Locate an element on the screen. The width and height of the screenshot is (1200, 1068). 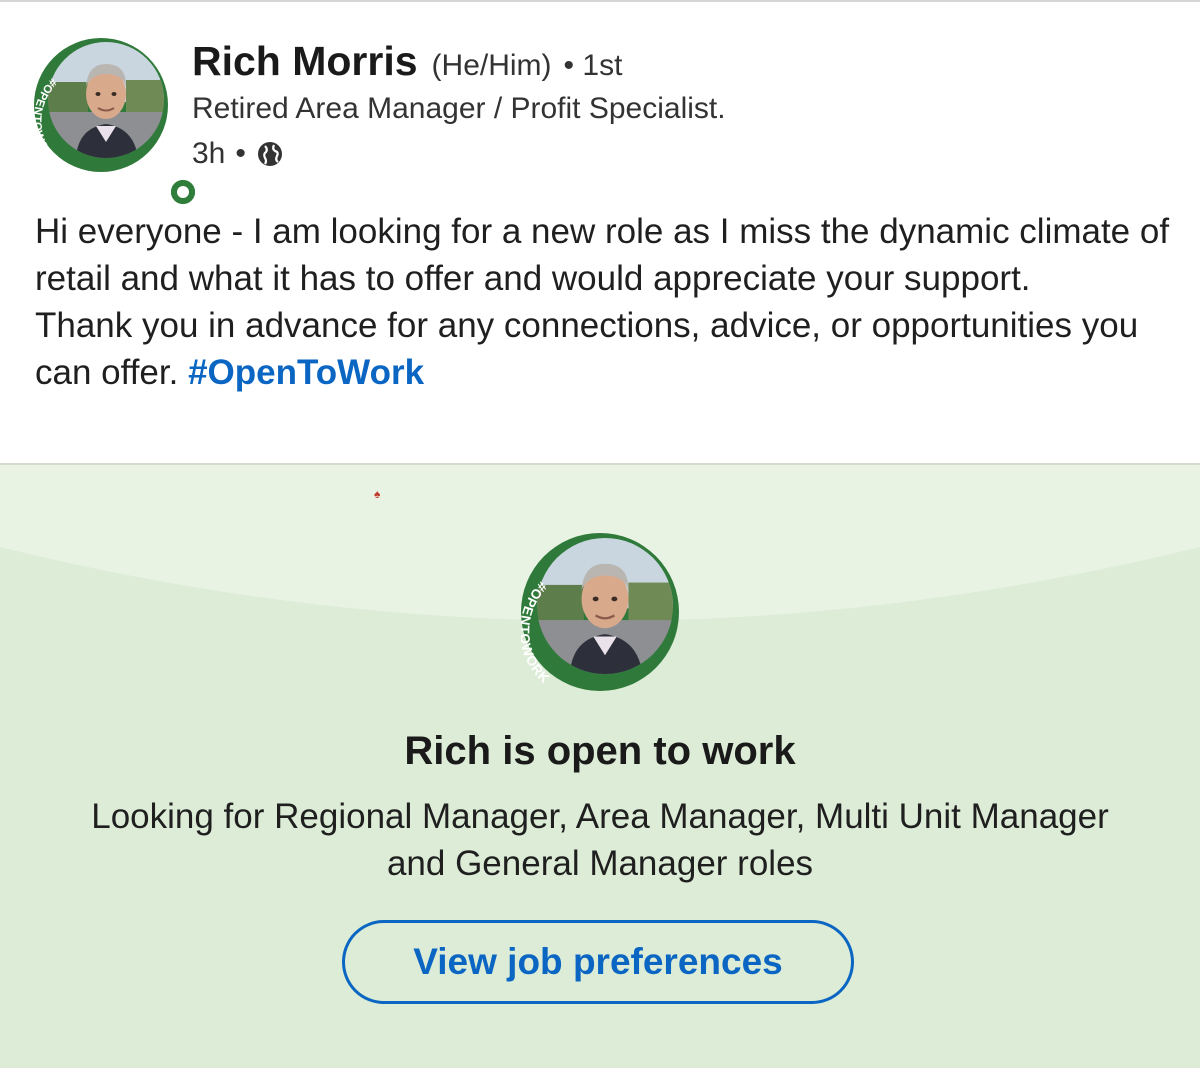
globe-icon is located at coordinates (269, 154).